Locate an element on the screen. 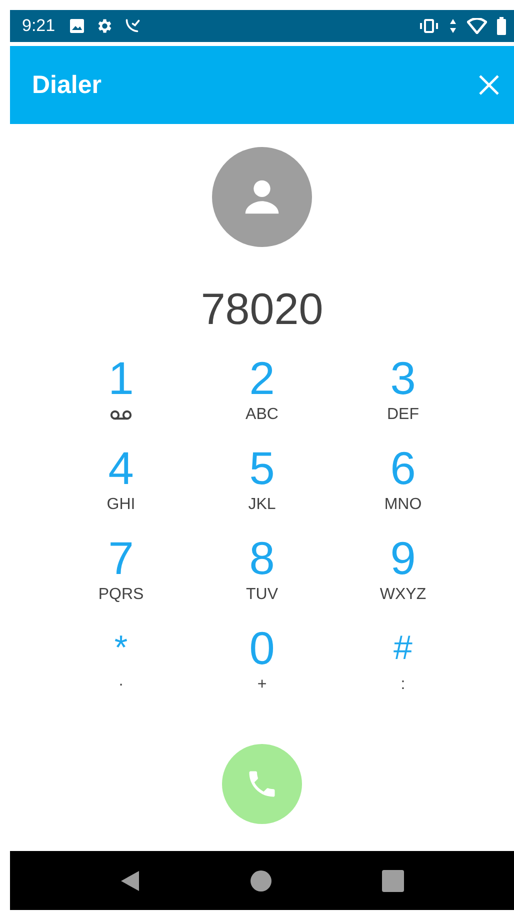 Image resolution: width=514 pixels, height=913 pixels. dial-key: 7 PQRS is located at coordinates (121, 570).